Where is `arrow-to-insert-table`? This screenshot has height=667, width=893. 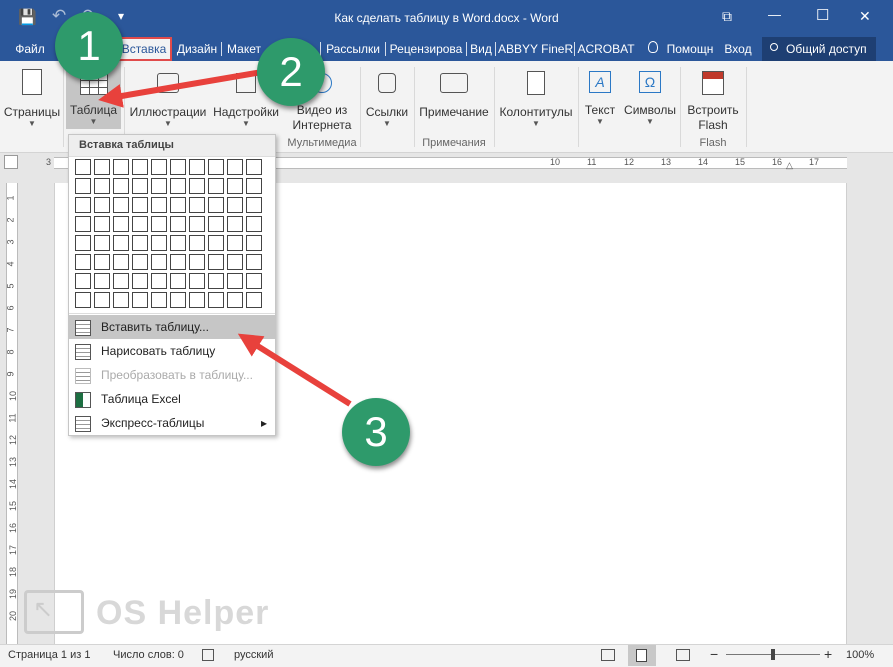
arrow-to-insert-table is located at coordinates (294, 370).